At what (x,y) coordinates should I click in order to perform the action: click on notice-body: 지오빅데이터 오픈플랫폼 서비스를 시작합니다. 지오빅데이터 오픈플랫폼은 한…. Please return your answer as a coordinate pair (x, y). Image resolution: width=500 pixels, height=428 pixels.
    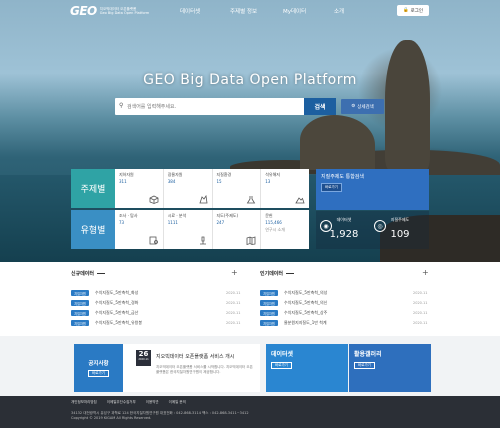
    Looking at the image, I should click on (204, 369).